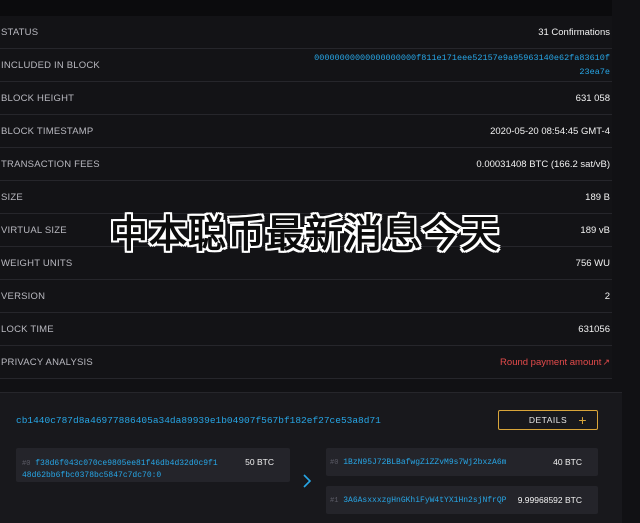  Describe the element at coordinates (306, 296) in the screenshot. I see `row-version: VERSION 2` at that location.